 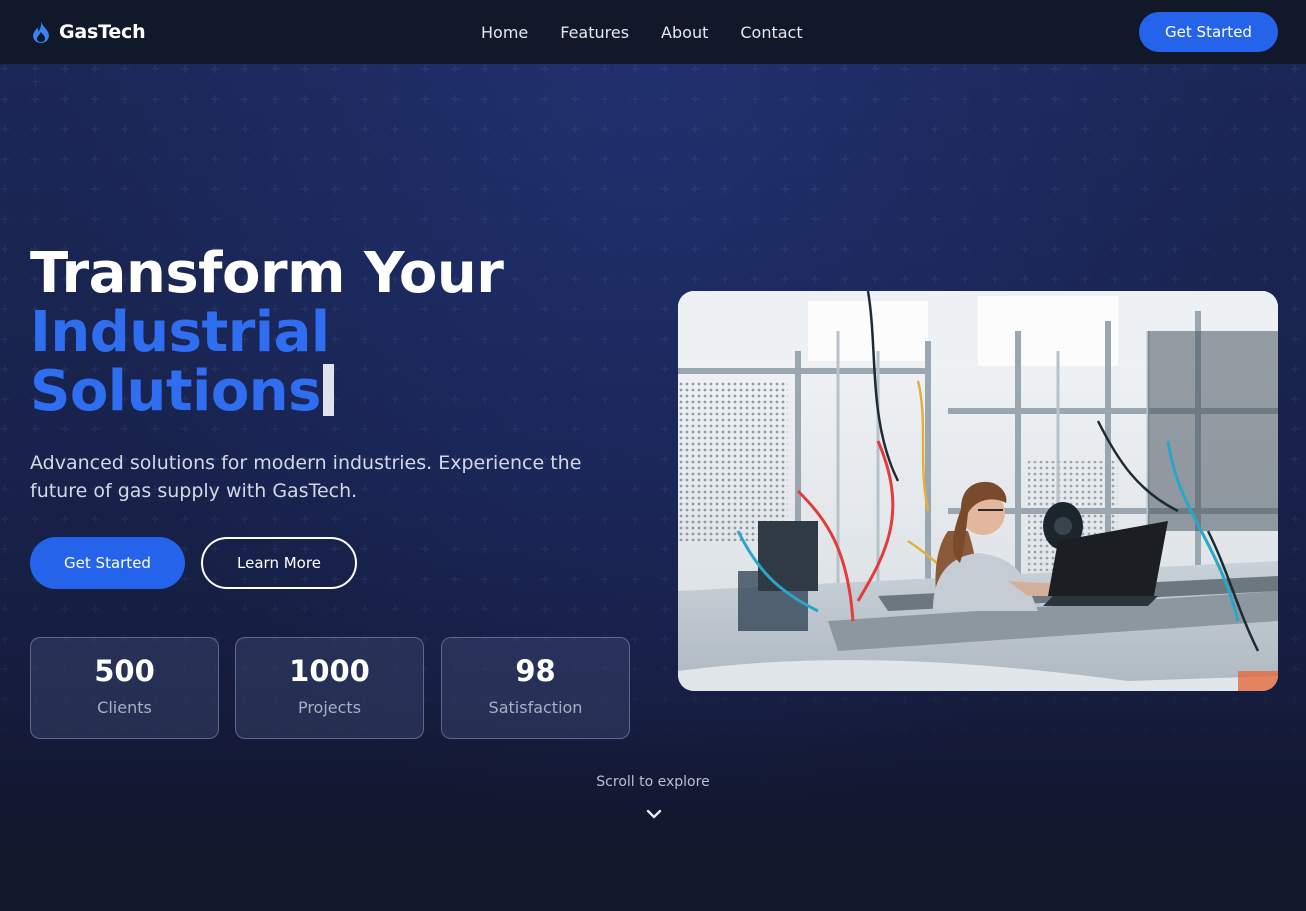 I want to click on flame-icon, so click(x=41, y=32).